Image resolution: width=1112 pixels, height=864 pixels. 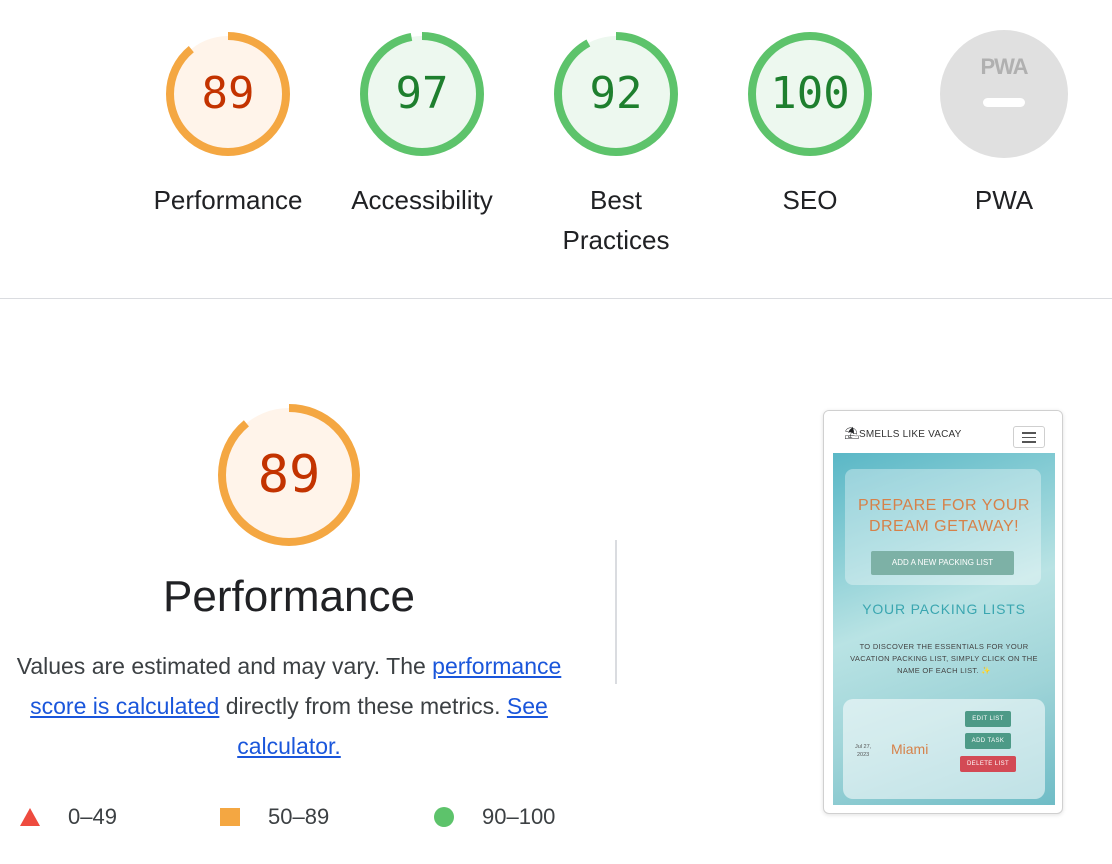 I want to click on preview-heading-line2: DREAM GETAWAY!, so click(x=944, y=526).